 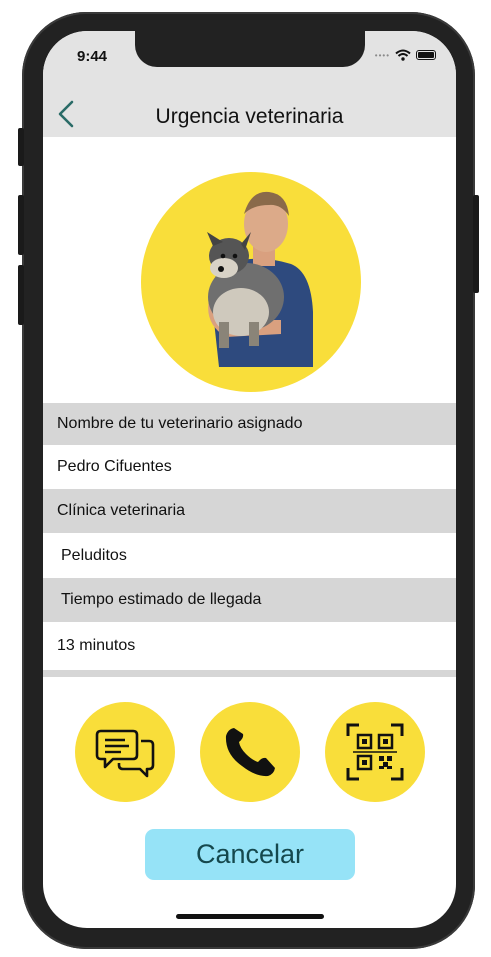 What do you see at coordinates (249, 673) in the screenshot?
I see `section-divider` at bounding box center [249, 673].